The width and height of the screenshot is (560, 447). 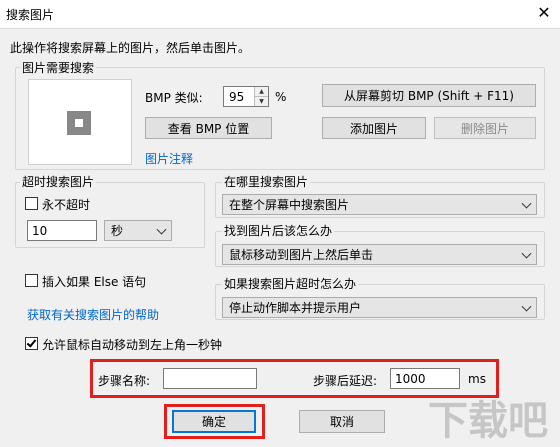 What do you see at coordinates (237, 96) in the screenshot?
I see `bmp-similarity-value: 95` at bounding box center [237, 96].